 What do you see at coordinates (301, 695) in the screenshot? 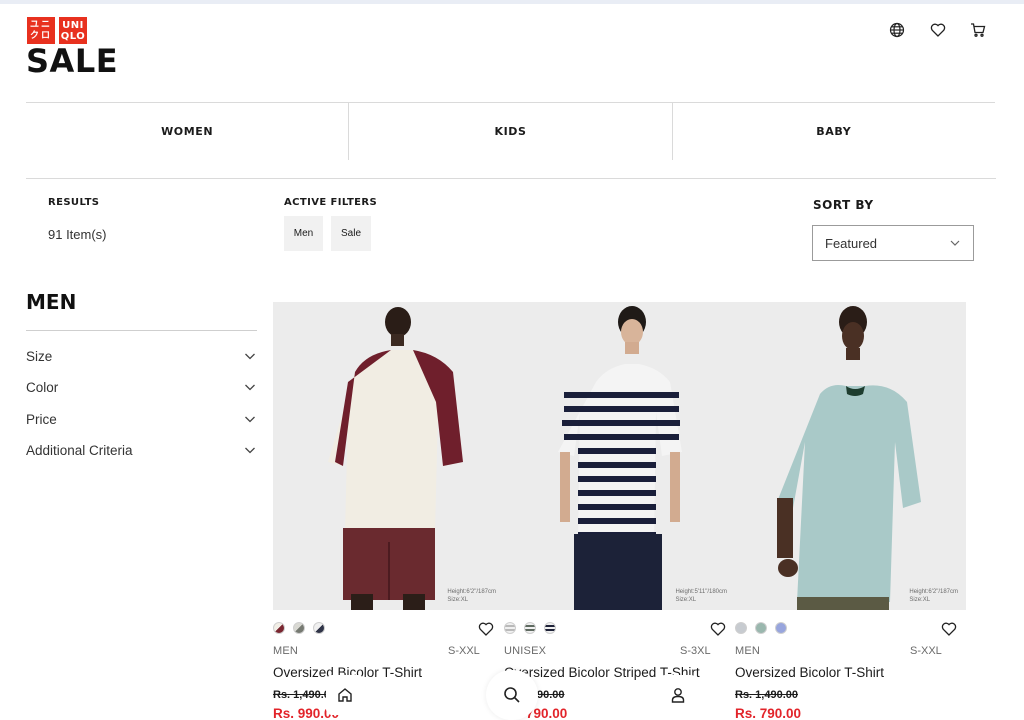
I see `original-price: Rs. 1,490.0` at bounding box center [301, 695].